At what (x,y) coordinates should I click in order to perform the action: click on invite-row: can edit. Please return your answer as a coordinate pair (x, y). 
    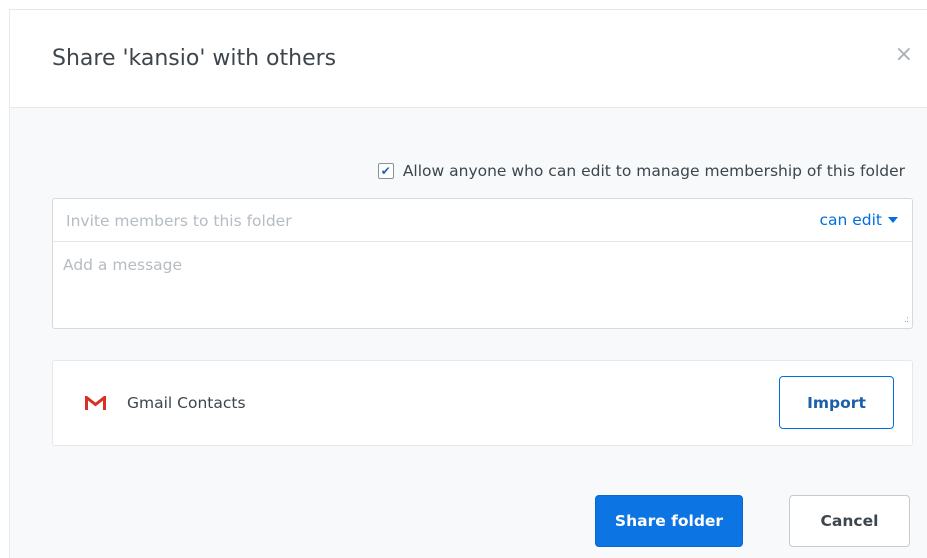
    Looking at the image, I should click on (482, 220).